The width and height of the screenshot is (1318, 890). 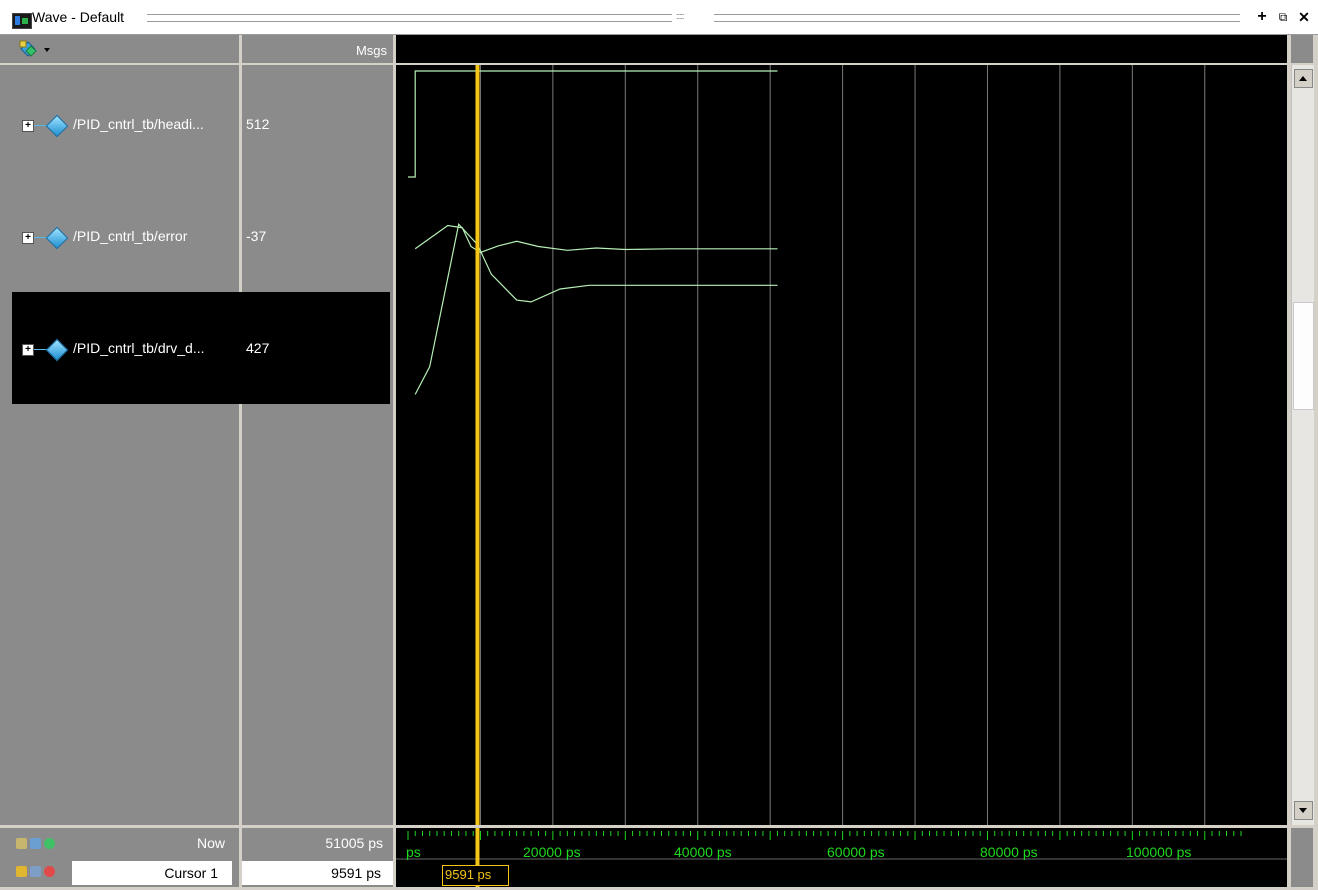 What do you see at coordinates (703, 852) in the screenshot?
I see `timeline-label: 40000 ps` at bounding box center [703, 852].